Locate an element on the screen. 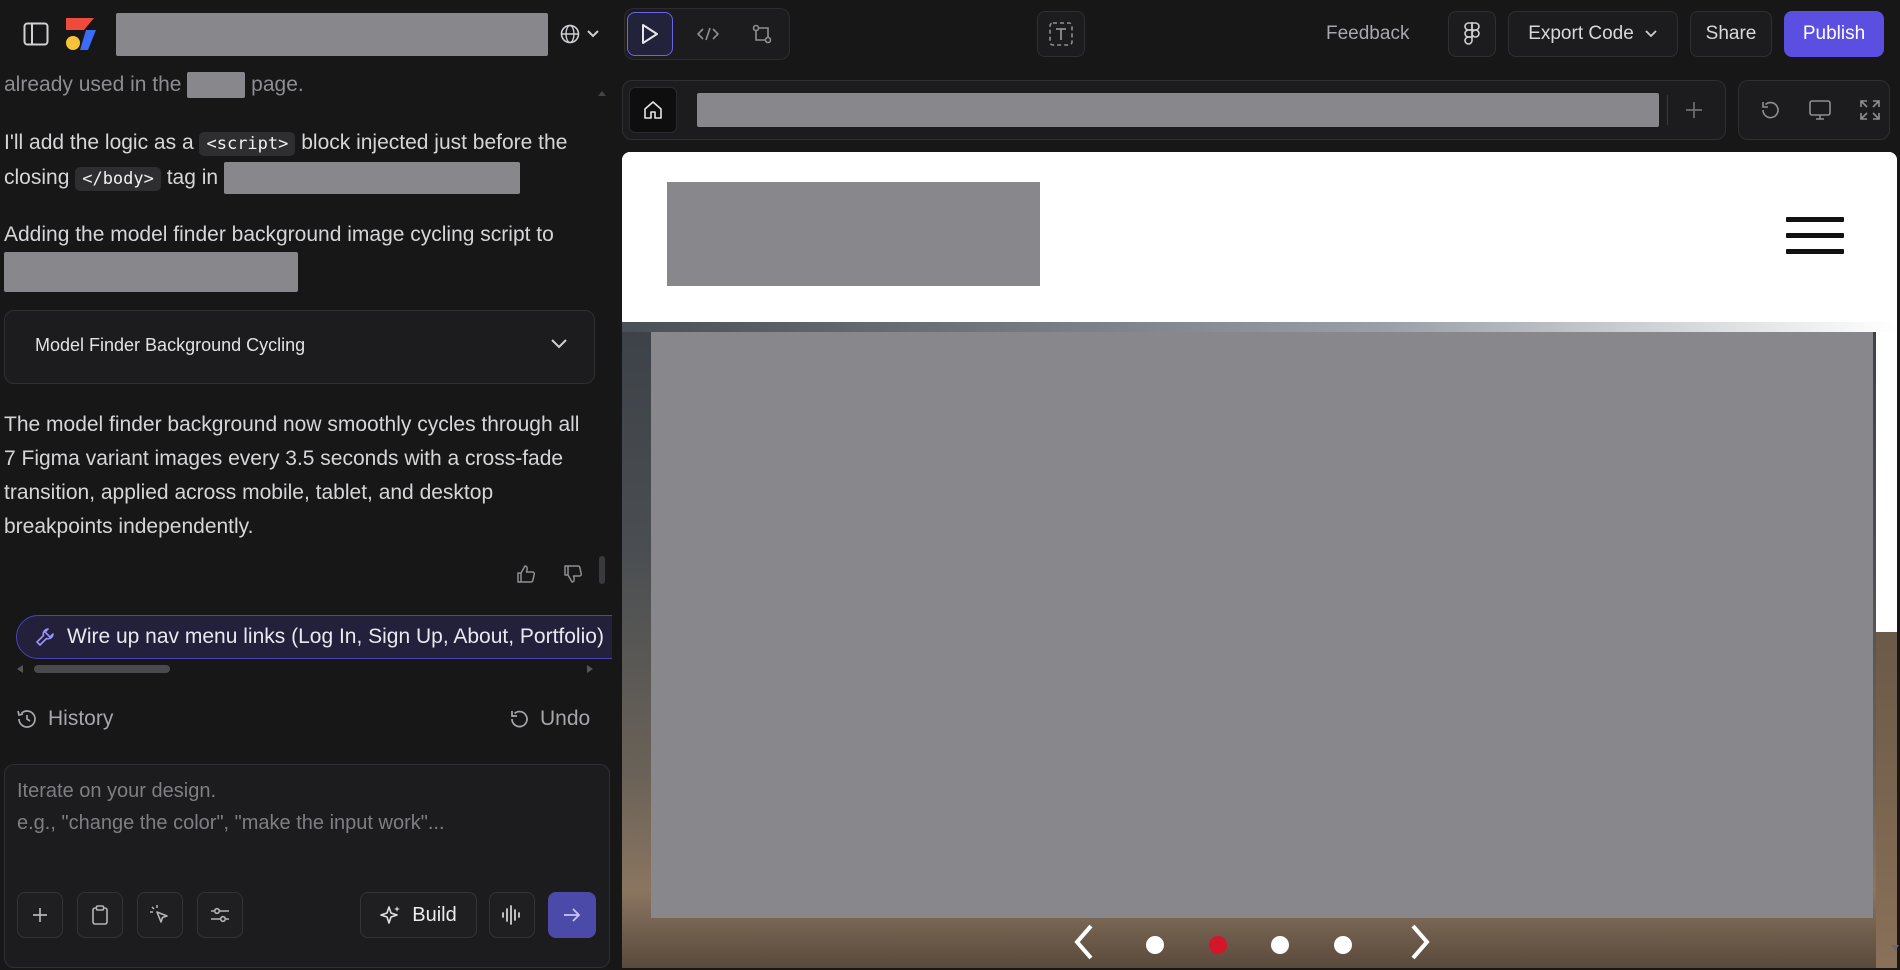  waveform-icon is located at coordinates (511, 915).